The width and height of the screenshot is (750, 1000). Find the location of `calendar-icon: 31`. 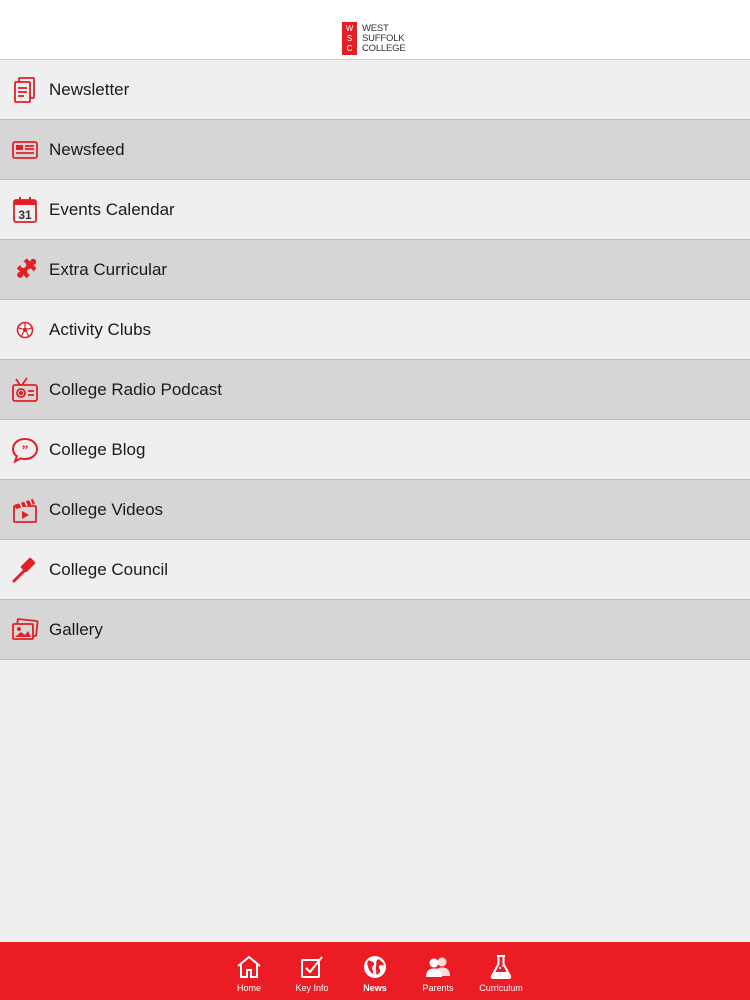

calendar-icon: 31 is located at coordinates (25, 210).